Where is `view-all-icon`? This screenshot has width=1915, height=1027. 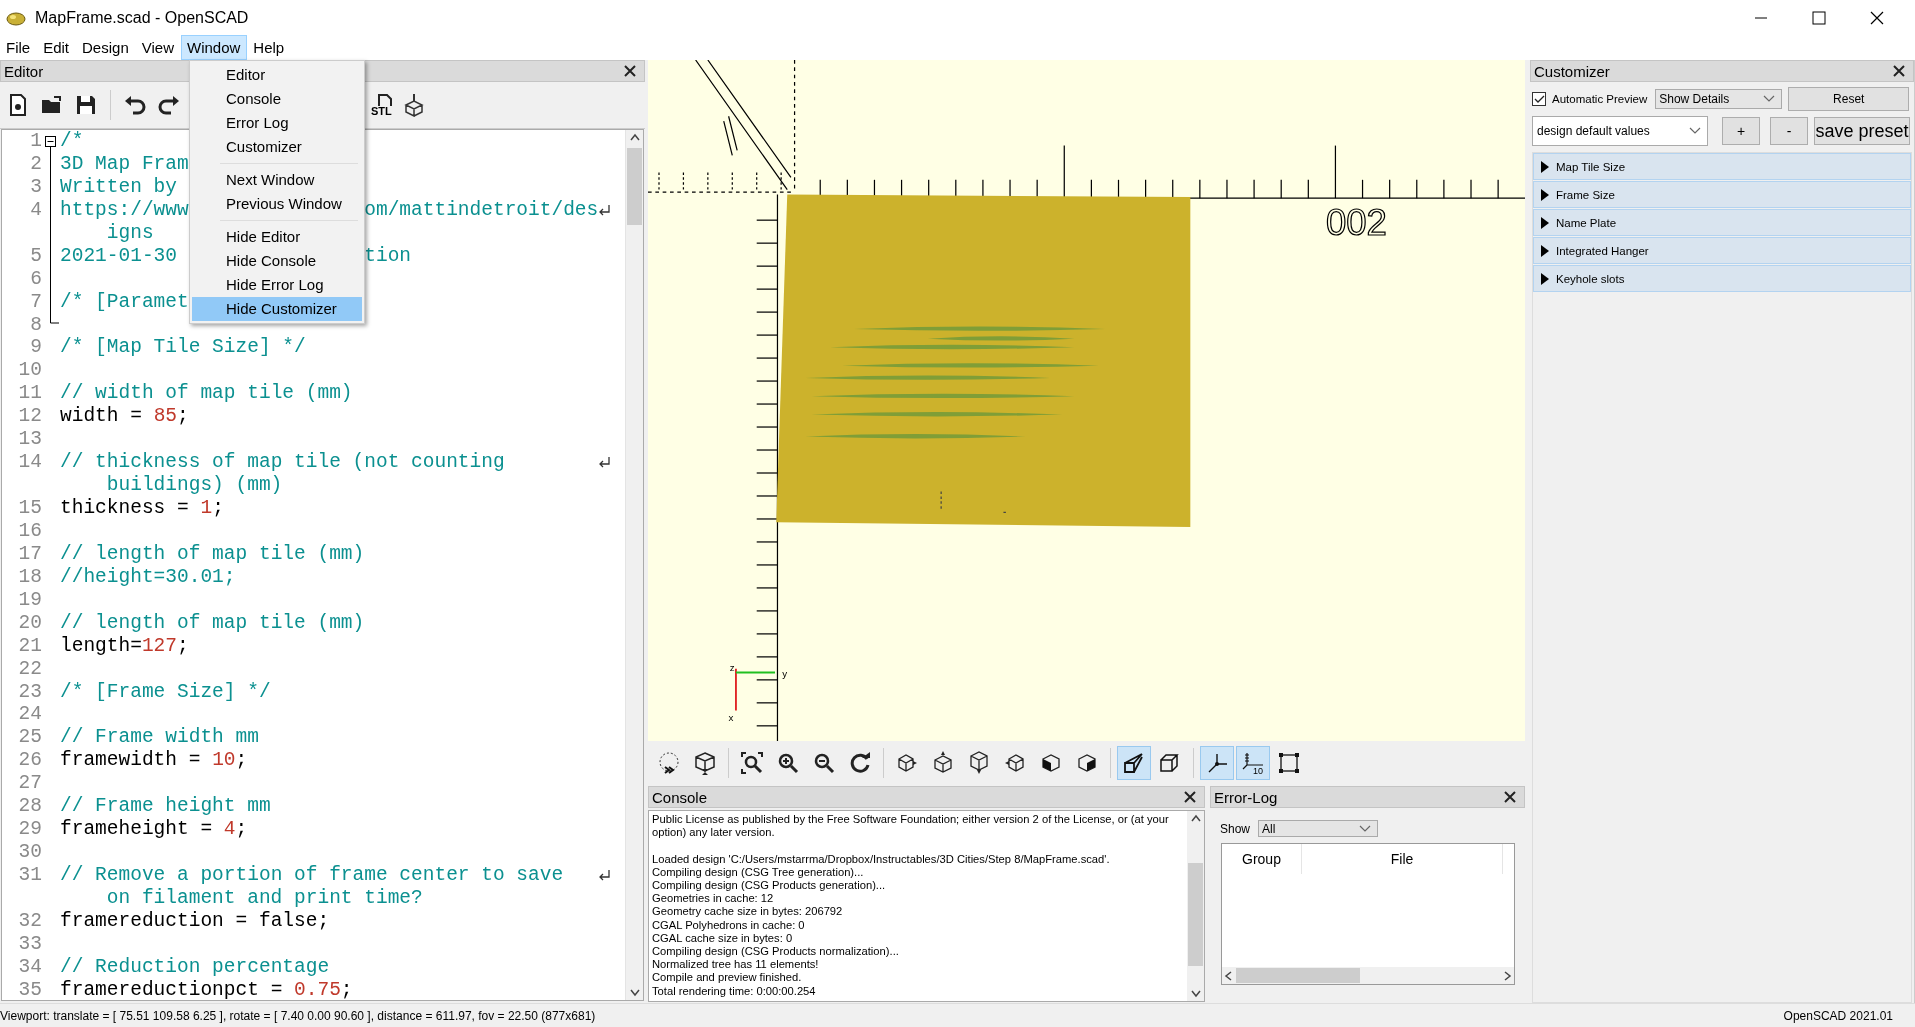 view-all-icon is located at coordinates (752, 762).